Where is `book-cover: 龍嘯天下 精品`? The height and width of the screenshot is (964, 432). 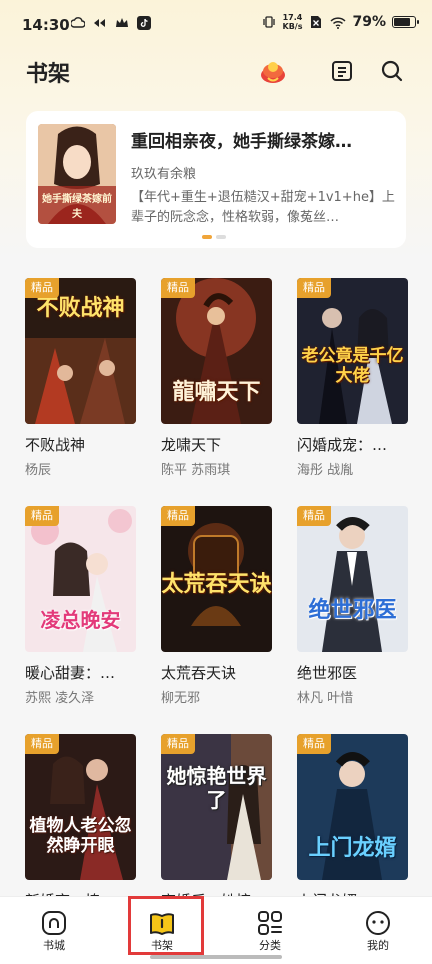 book-cover: 龍嘯天下 精品 is located at coordinates (216, 351).